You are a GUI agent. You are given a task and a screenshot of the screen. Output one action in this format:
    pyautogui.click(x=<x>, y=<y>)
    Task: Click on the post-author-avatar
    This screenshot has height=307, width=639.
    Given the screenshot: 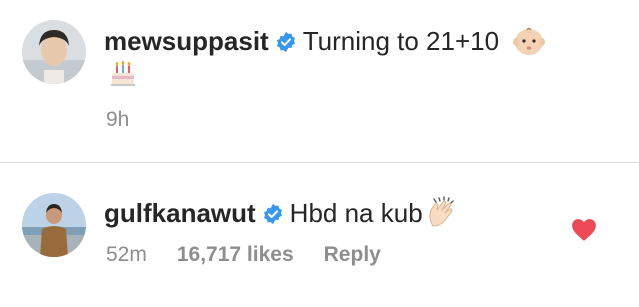 What is the action you would take?
    pyautogui.click(x=54, y=52)
    